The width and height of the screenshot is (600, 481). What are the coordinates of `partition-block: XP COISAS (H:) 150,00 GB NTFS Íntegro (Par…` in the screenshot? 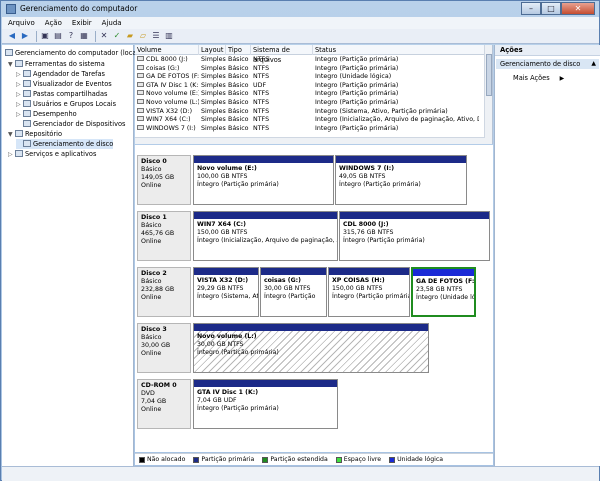 It's located at (369, 292).